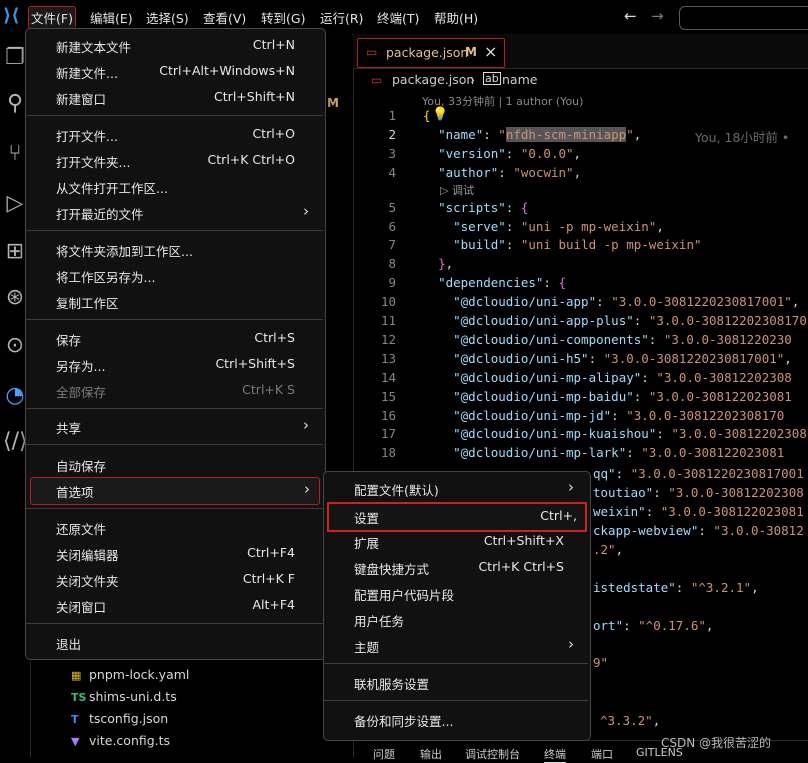 The width and height of the screenshot is (808, 763). I want to click on panel-tab-ports: 端口, so click(602, 754).